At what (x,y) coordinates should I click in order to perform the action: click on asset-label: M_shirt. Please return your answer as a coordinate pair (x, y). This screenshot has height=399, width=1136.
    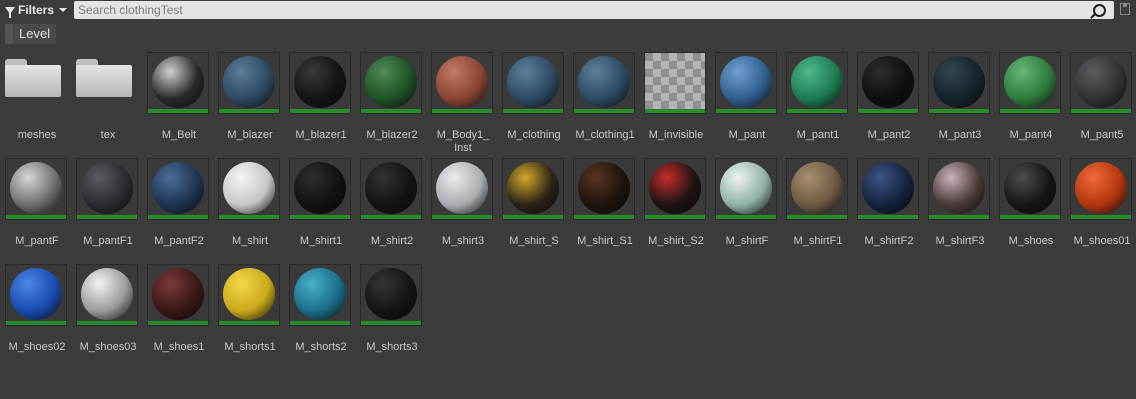
    Looking at the image, I should click on (250, 241).